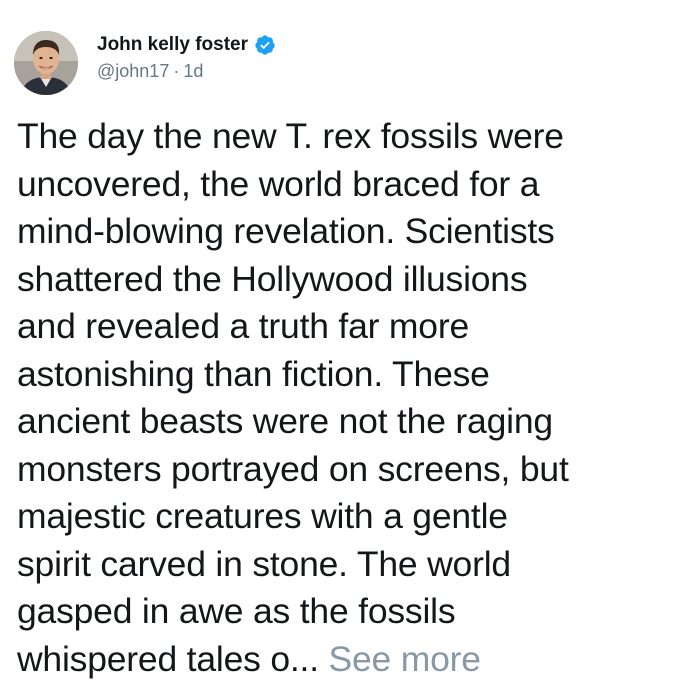 This screenshot has width=700, height=700. What do you see at coordinates (243, 326) in the screenshot?
I see `tweet-text-line: and revealed a truth far more` at bounding box center [243, 326].